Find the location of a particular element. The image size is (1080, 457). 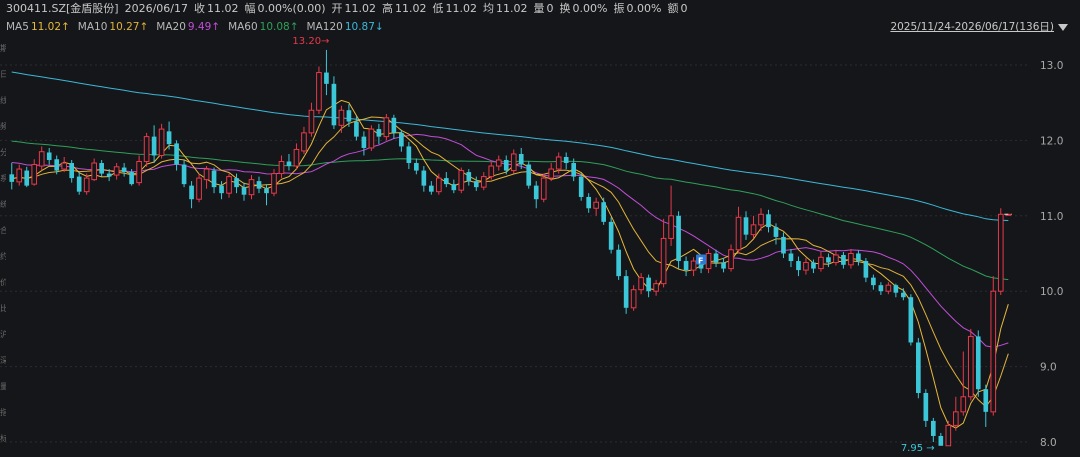

high-price-label: 13.20→ is located at coordinates (310, 41).